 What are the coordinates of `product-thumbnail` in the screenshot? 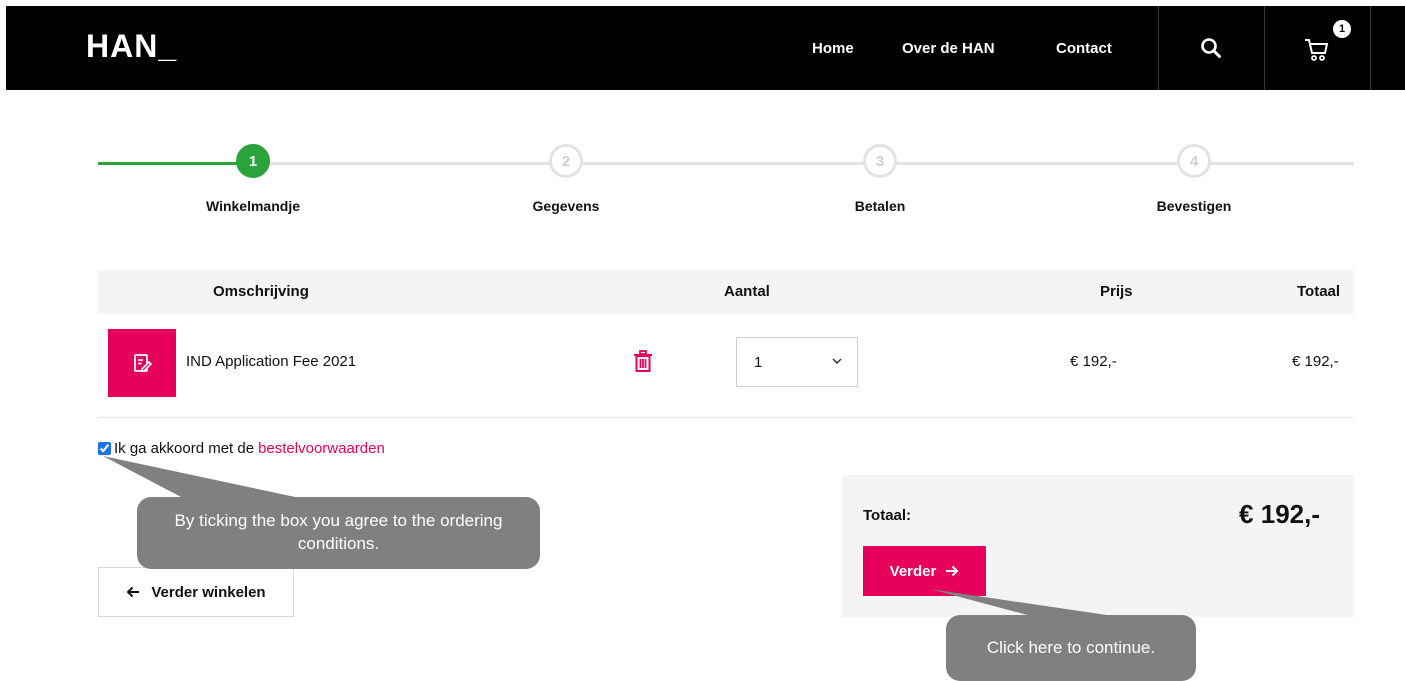 It's located at (142, 363).